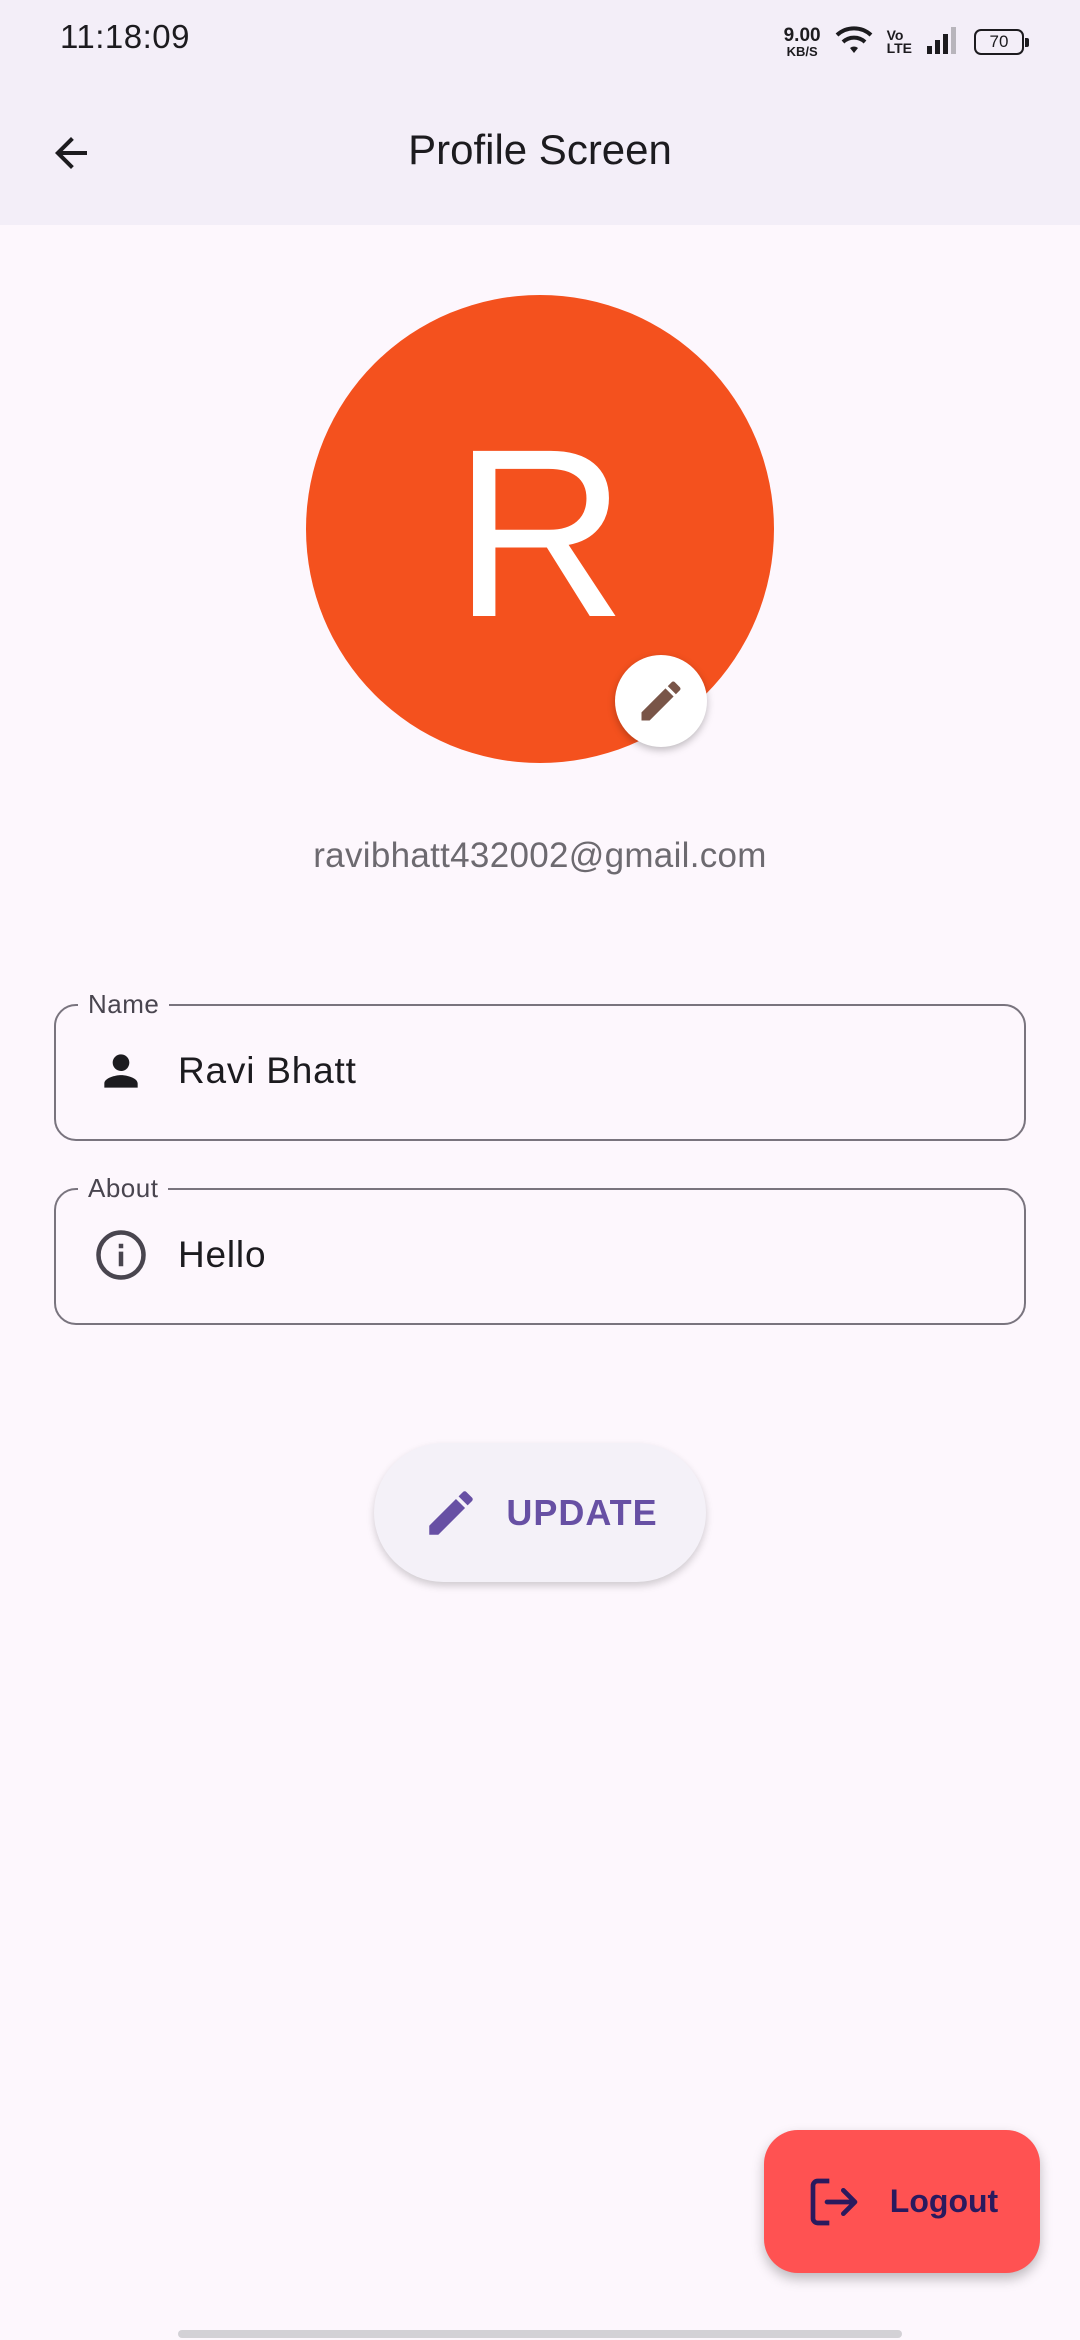 The image size is (1080, 2340). Describe the element at coordinates (854, 42) in the screenshot. I see `wifi-icon` at that location.